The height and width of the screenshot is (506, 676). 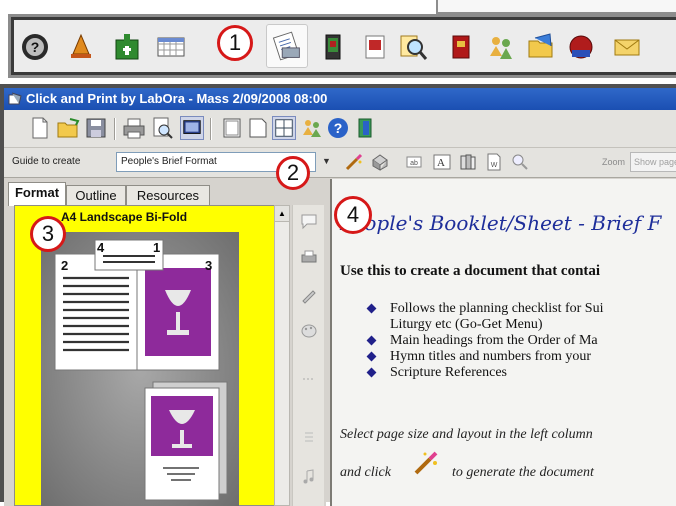 What do you see at coordinates (287, 46) in the screenshot?
I see `print-document-icon` at bounding box center [287, 46].